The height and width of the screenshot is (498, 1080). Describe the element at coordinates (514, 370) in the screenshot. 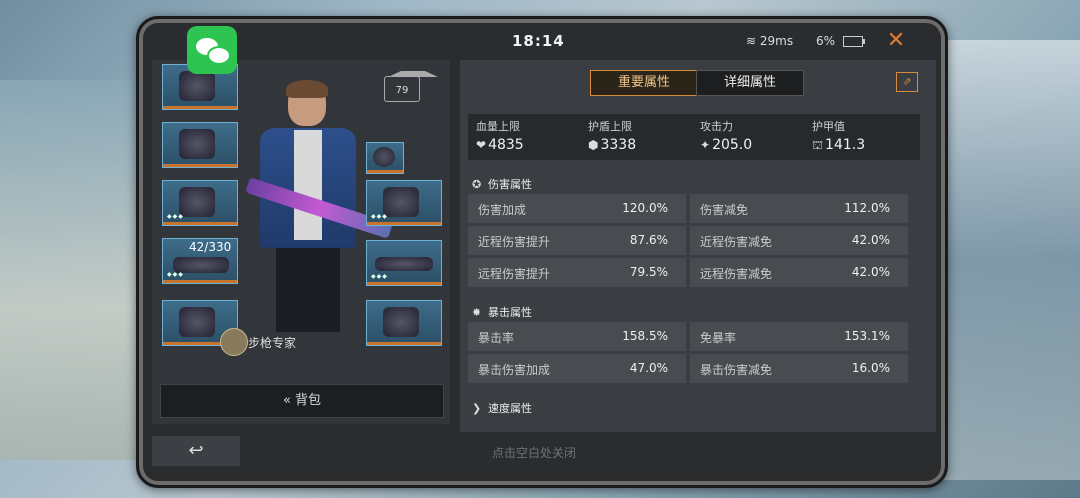

I see `attr-name: 暴击伤害加成` at that location.